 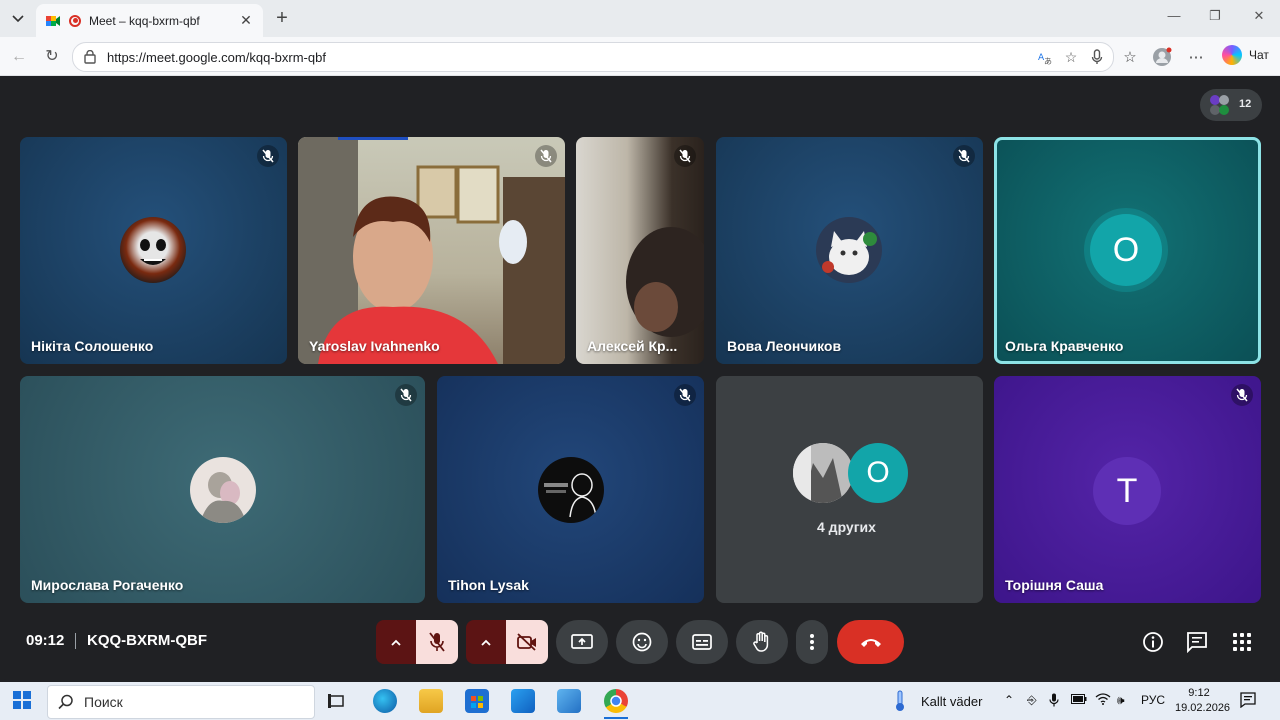 I want to click on reload-icon: ↻, so click(x=52, y=57).